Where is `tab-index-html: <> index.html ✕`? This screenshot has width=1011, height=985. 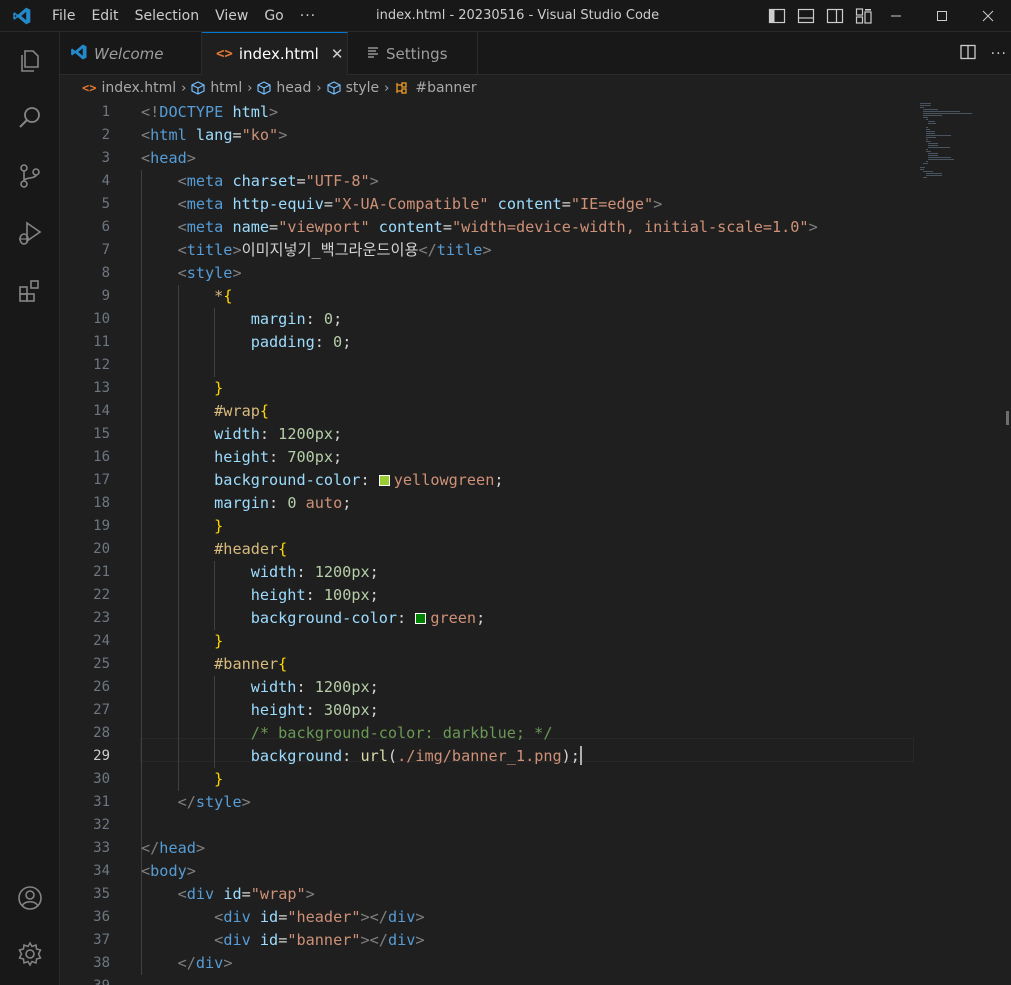
tab-index-html: <> index.html ✕ is located at coordinates (275, 53).